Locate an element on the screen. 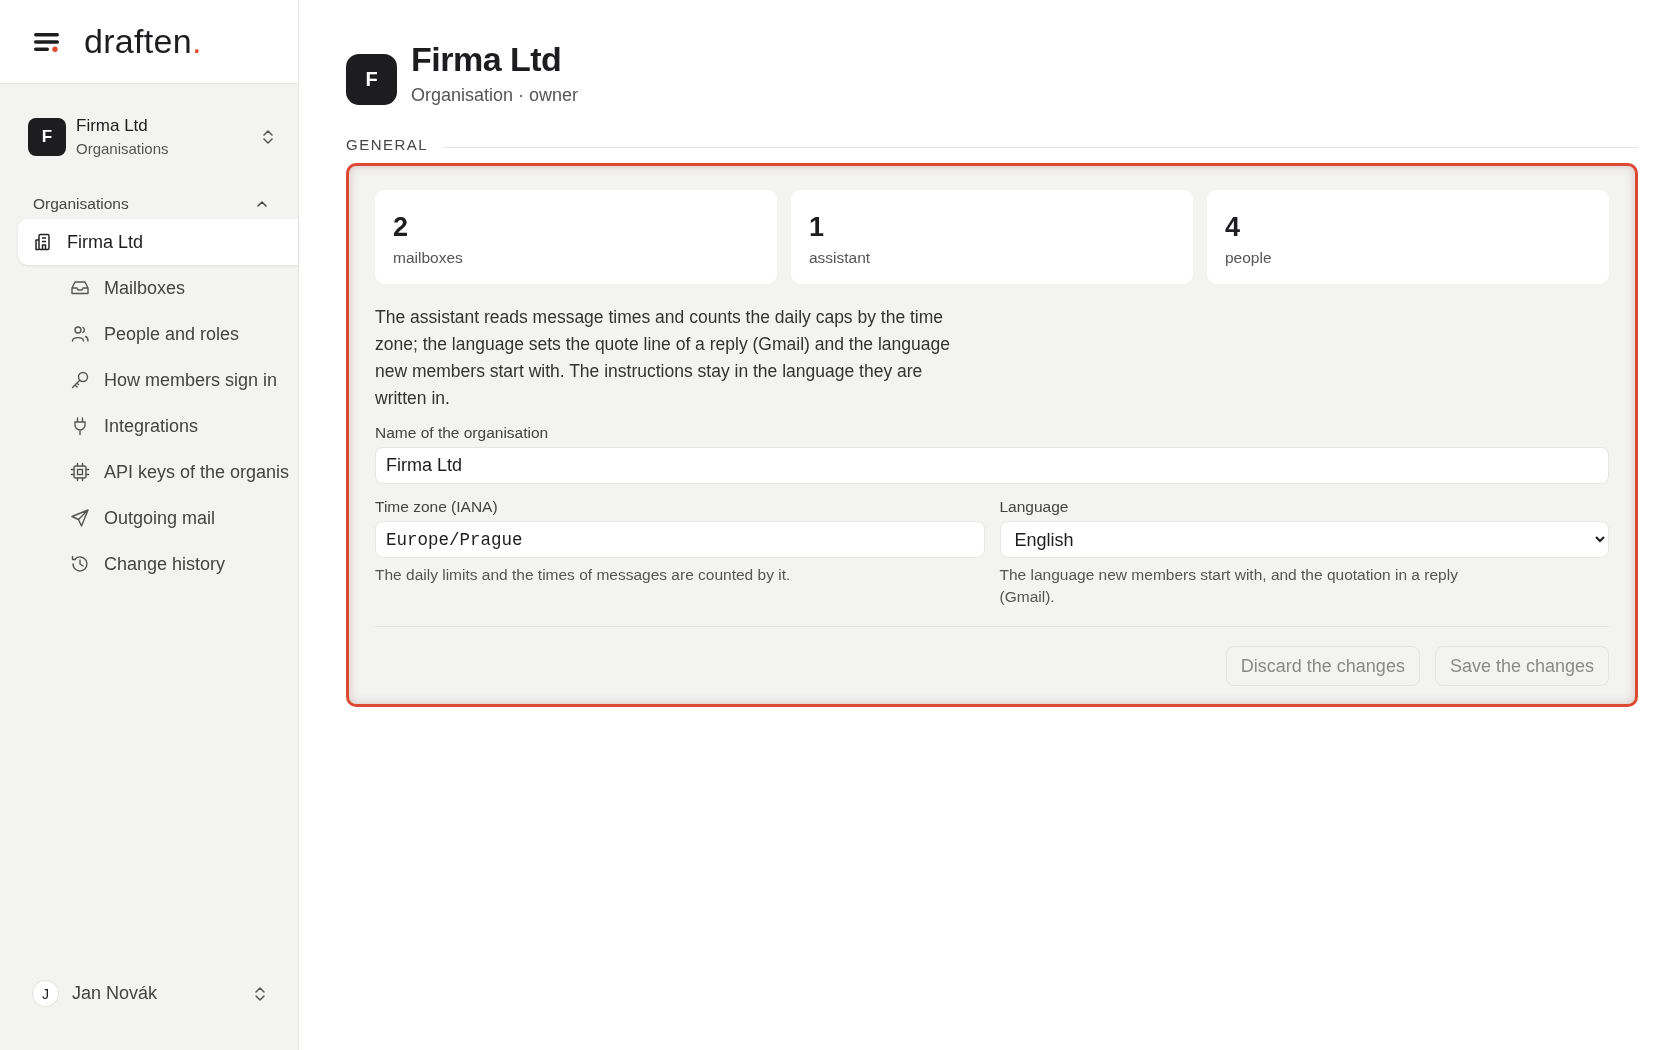 Image resolution: width=1680 pixels, height=1050 pixels. field-label: Time zone (IANA) is located at coordinates (437, 507).